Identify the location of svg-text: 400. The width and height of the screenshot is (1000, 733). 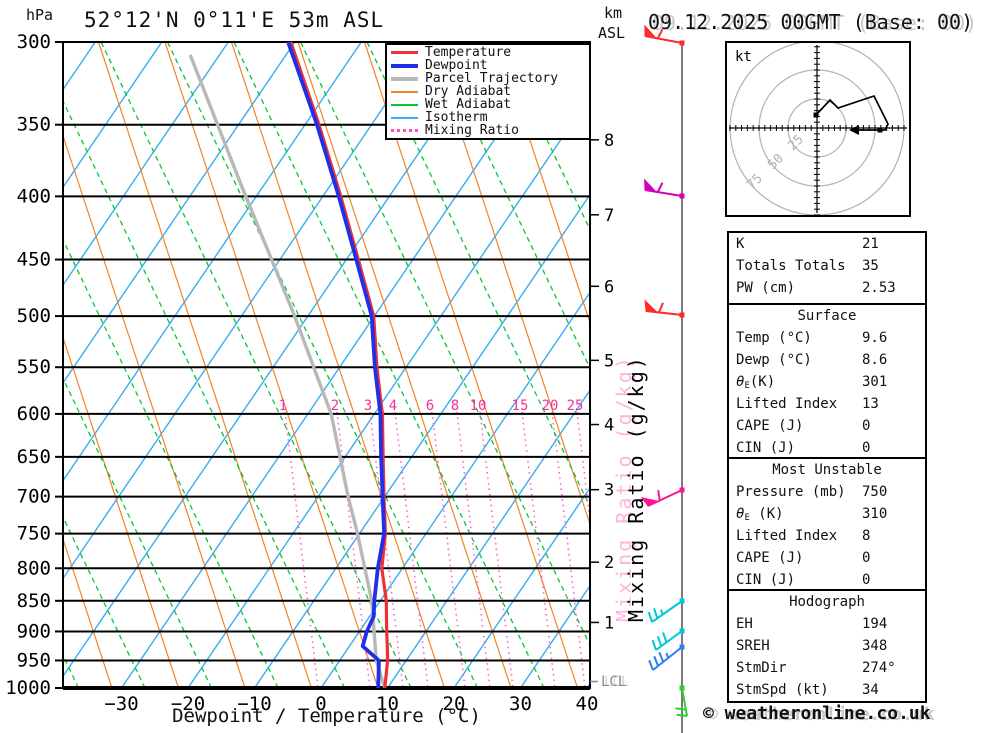
(34, 196).